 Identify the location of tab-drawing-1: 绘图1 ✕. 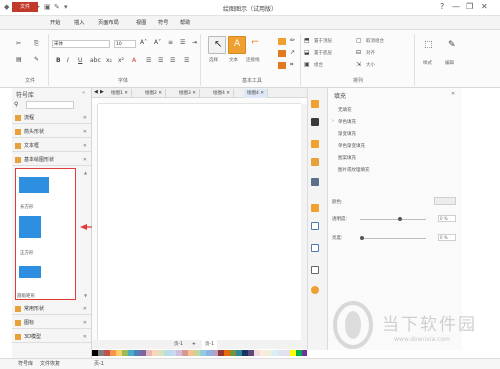
(120, 93).